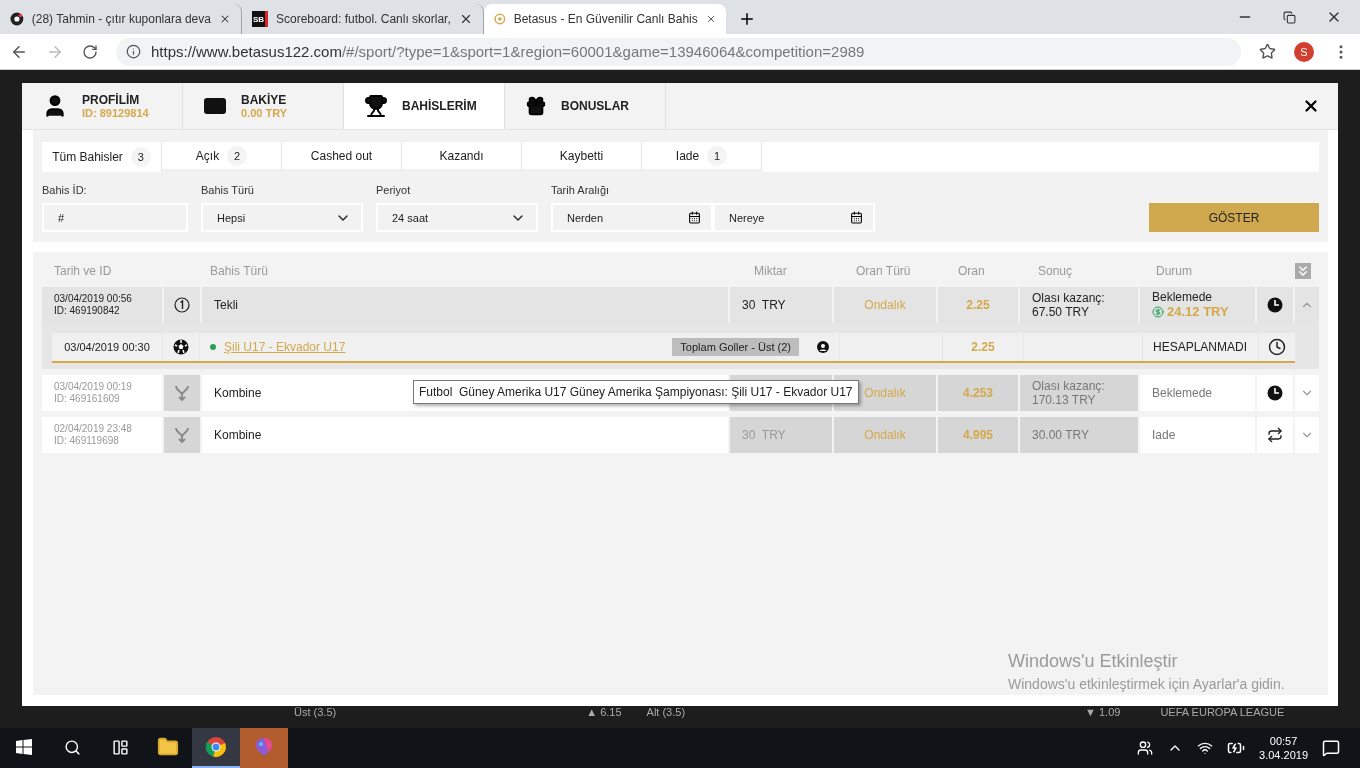 This screenshot has width=1360, height=768. I want to click on nav-tab: BAKİYE 0.00 TRY, so click(263, 106).